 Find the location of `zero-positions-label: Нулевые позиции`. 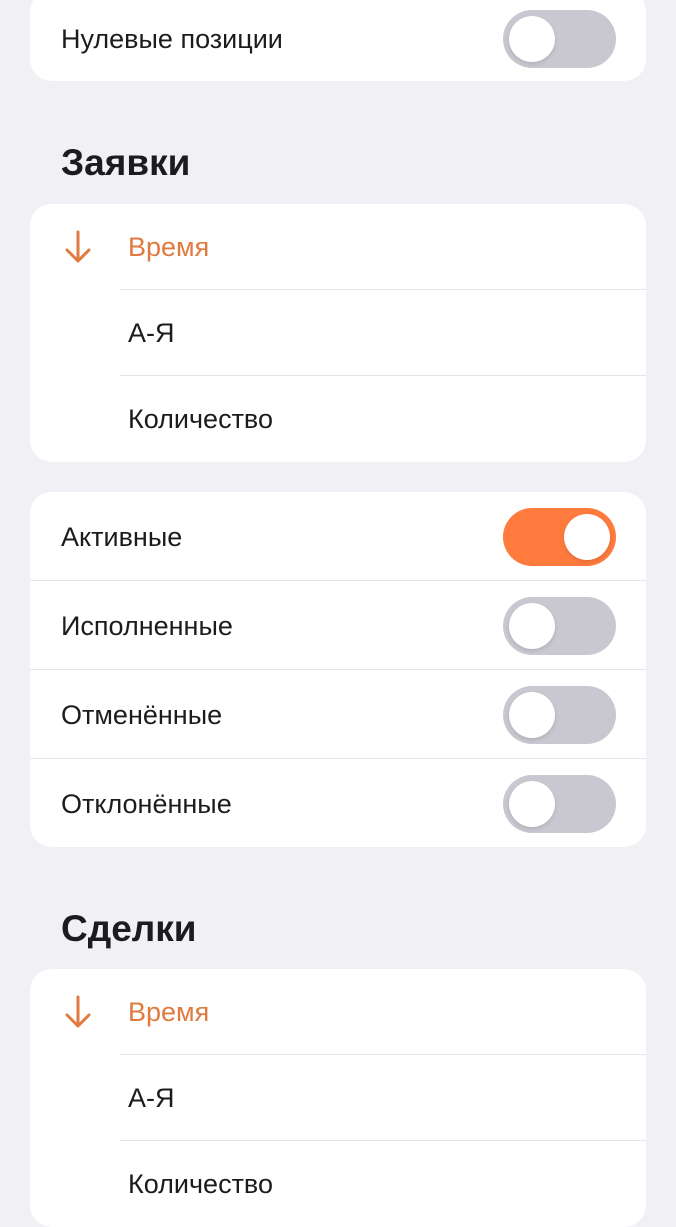

zero-positions-label: Нулевые позиции is located at coordinates (172, 38).